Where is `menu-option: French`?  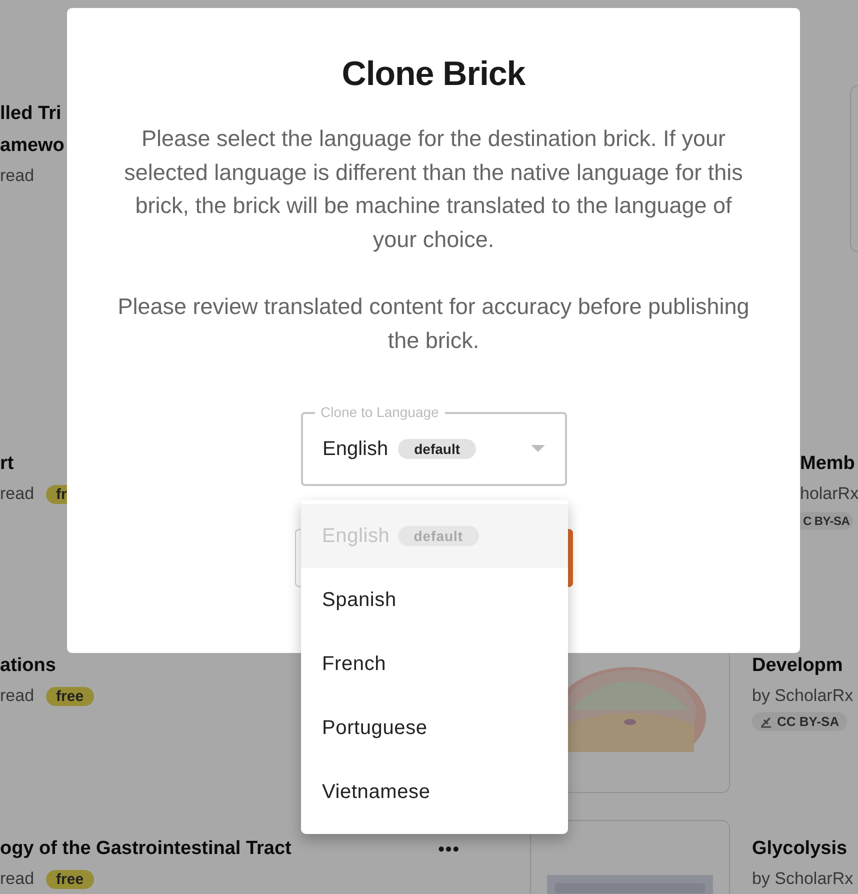
menu-option: French is located at coordinates (434, 664).